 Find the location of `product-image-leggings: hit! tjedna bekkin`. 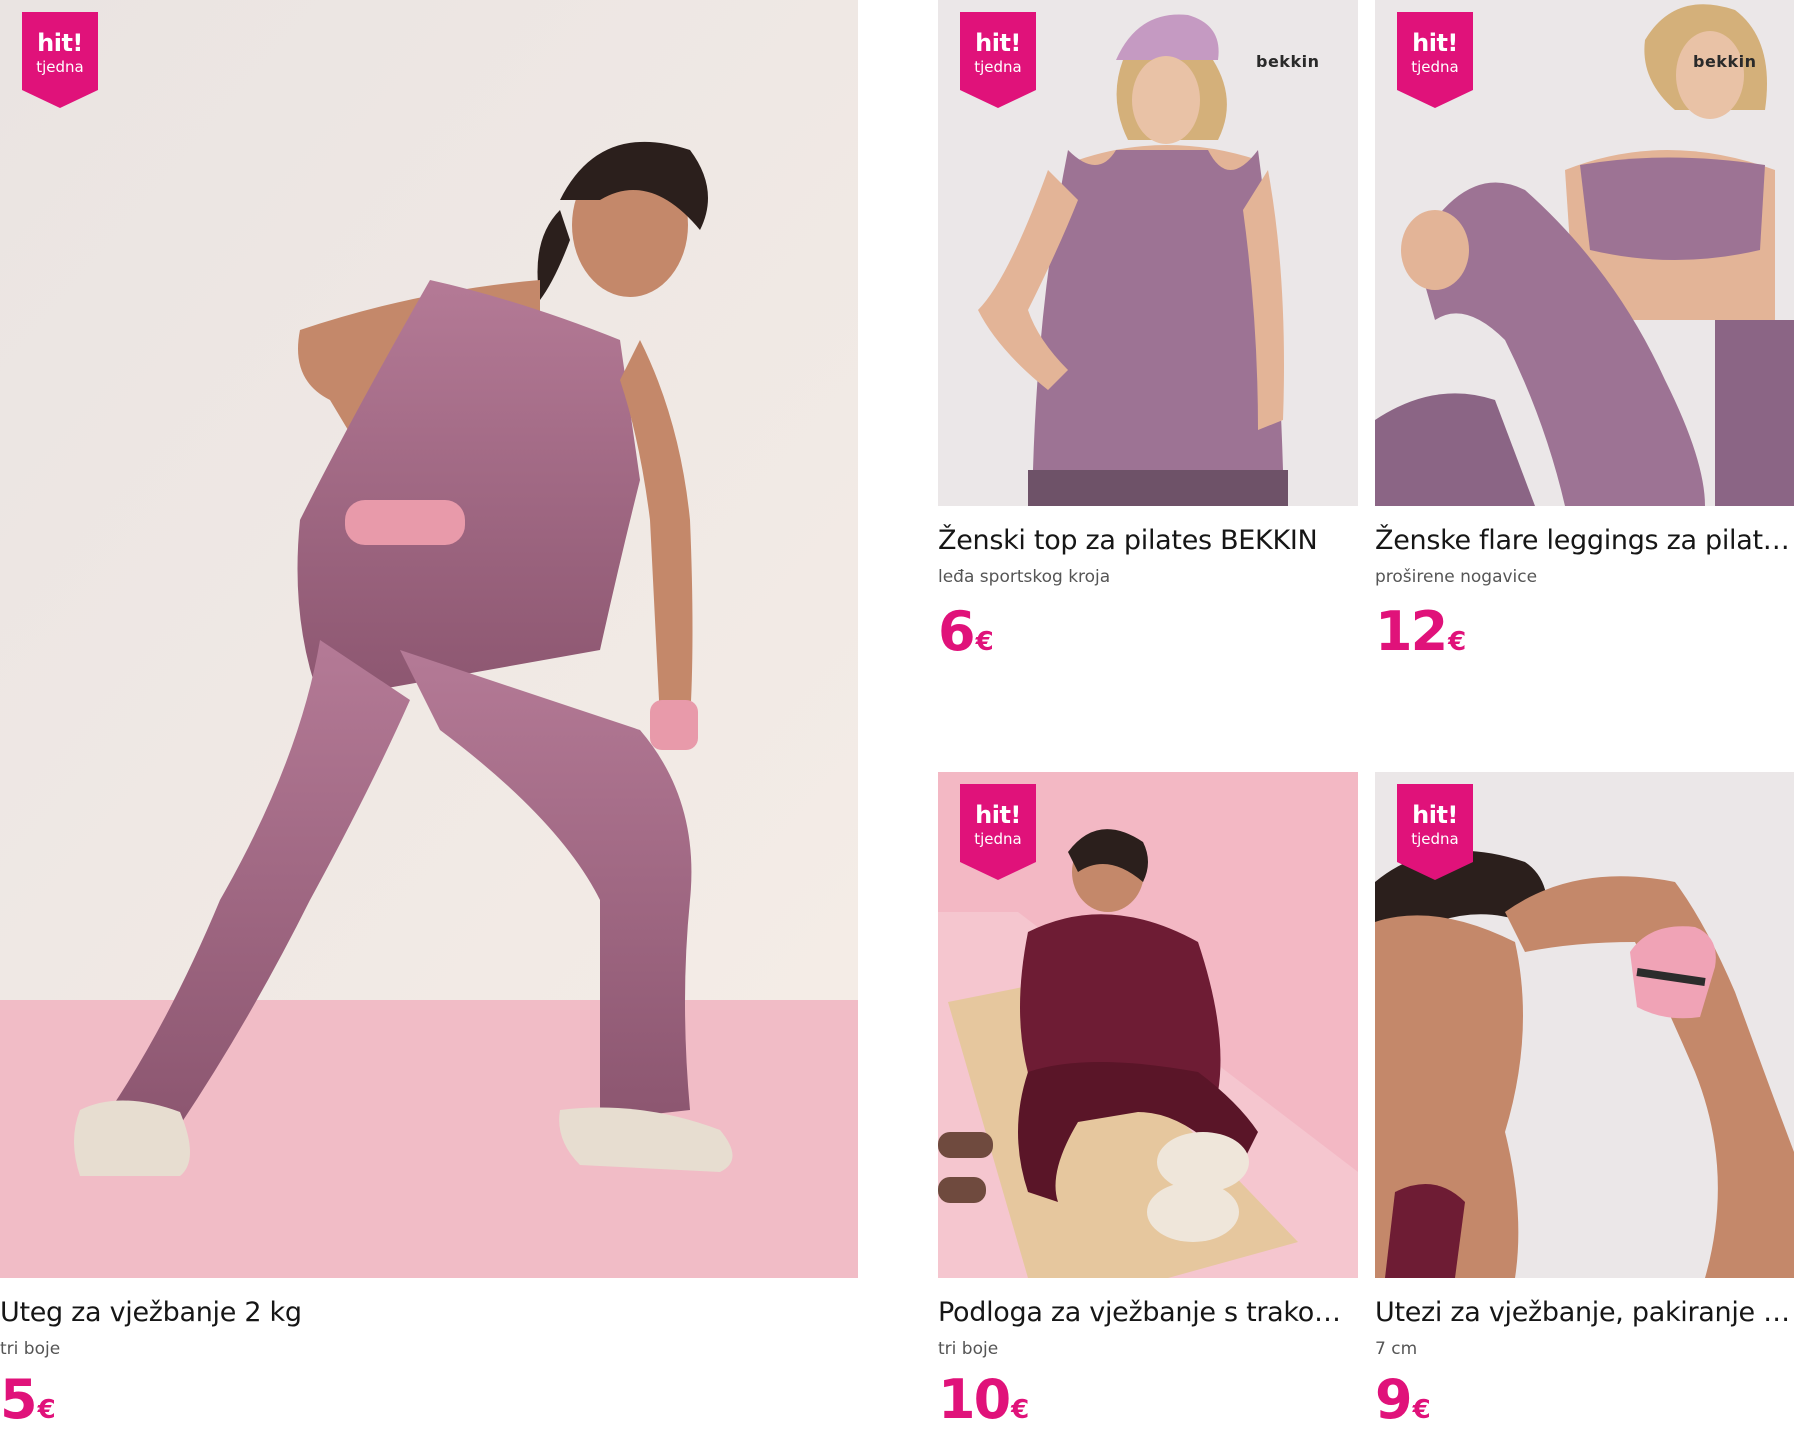

product-image-leggings: hit! tjedna bekkin is located at coordinates (1584, 253).